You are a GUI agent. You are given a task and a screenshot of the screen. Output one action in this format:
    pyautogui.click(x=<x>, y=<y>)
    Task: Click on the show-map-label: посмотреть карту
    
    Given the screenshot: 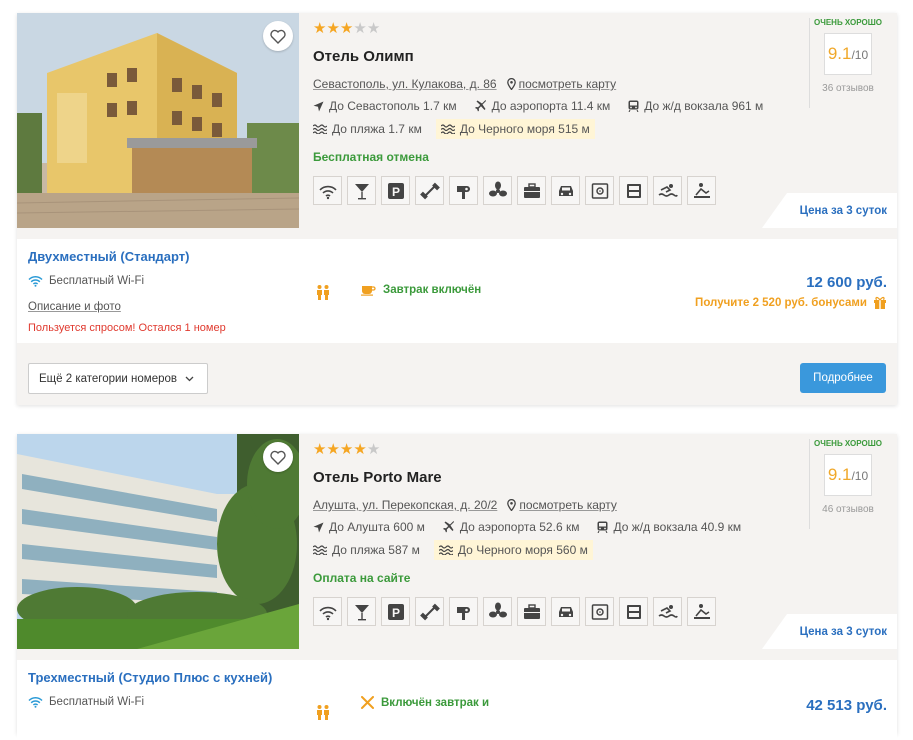 What is the action you would take?
    pyautogui.click(x=568, y=505)
    